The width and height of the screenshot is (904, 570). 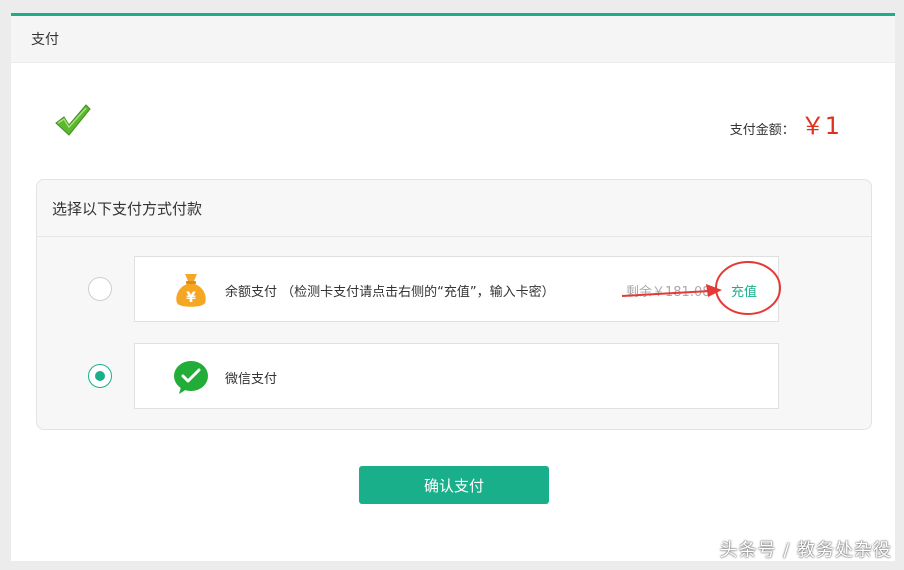 What do you see at coordinates (453, 39) in the screenshot?
I see `panel-header: 支付` at bounding box center [453, 39].